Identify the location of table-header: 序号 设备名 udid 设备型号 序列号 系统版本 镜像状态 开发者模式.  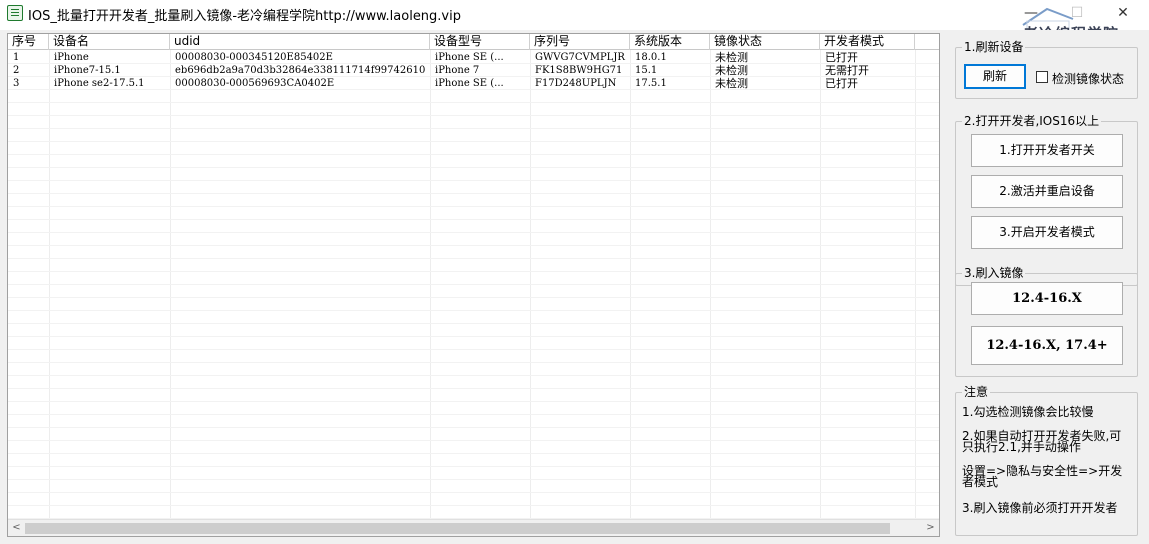
(473, 42).